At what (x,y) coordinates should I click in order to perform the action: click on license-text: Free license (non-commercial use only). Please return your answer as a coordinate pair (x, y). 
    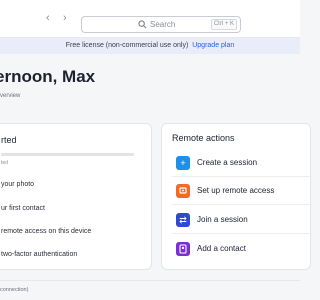
    Looking at the image, I should click on (127, 45).